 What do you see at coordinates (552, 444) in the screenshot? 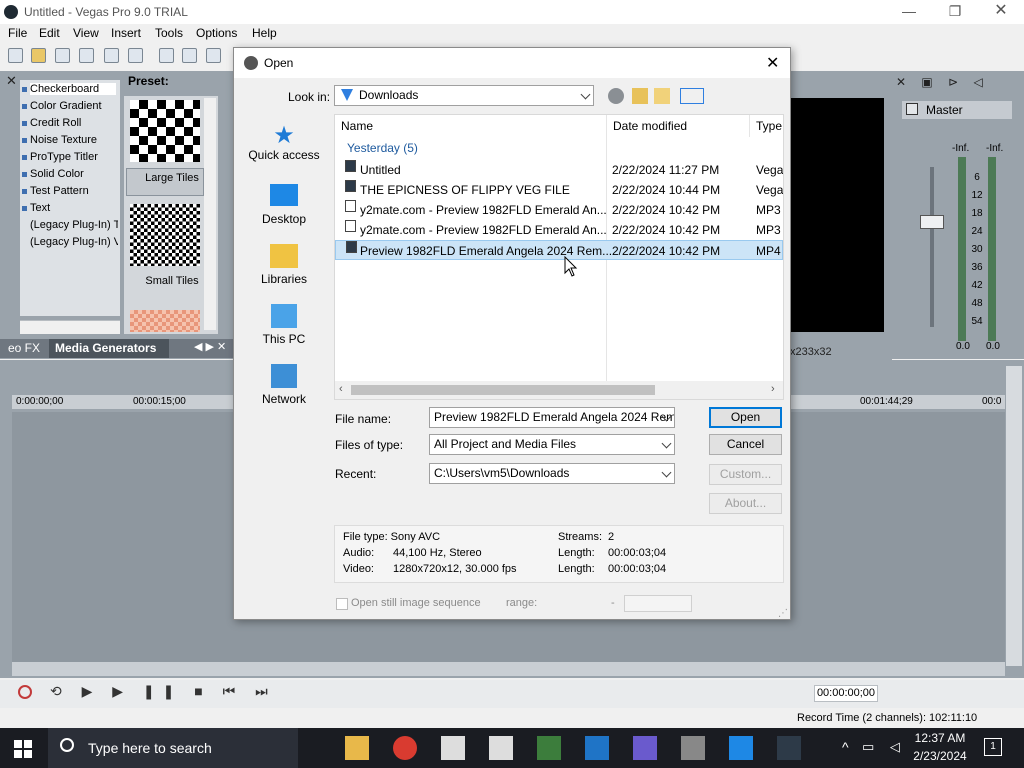
I see `files-of-type-dropdown: All Project and Media Files` at bounding box center [552, 444].